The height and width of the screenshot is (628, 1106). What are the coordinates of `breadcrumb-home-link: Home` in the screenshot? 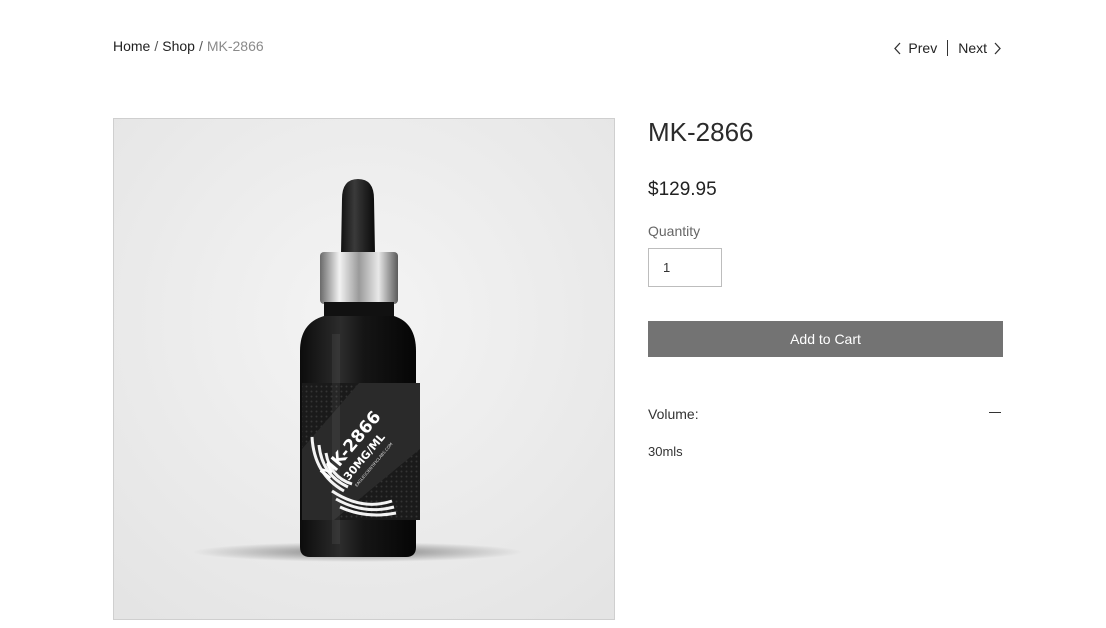 It's located at (131, 46).